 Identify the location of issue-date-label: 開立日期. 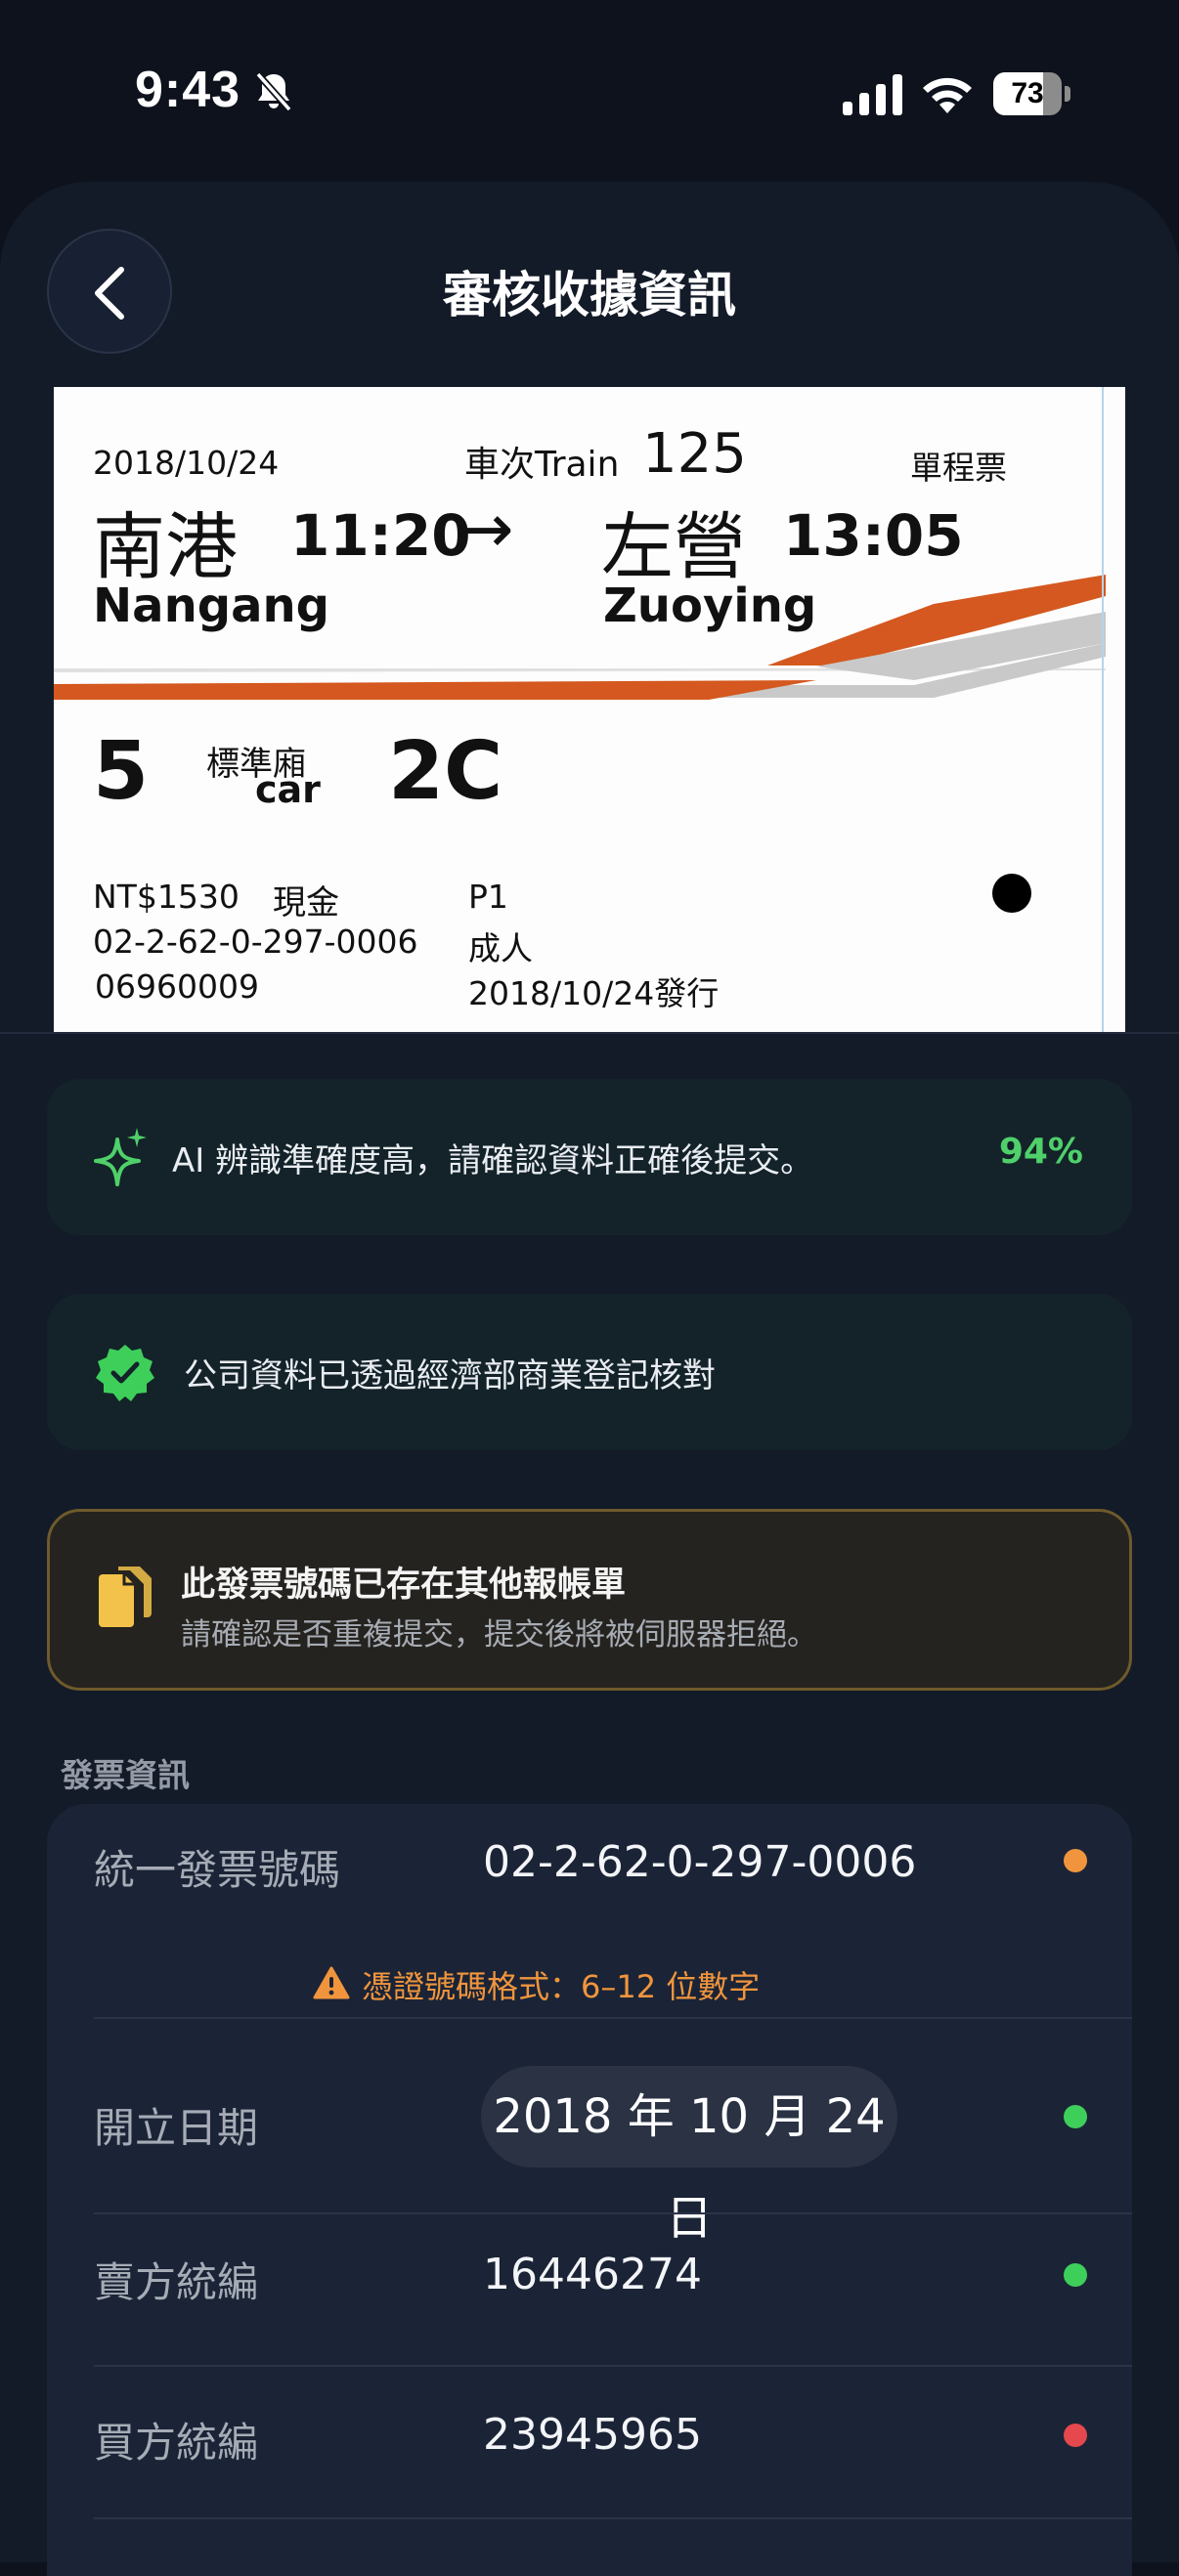
(176, 2128).